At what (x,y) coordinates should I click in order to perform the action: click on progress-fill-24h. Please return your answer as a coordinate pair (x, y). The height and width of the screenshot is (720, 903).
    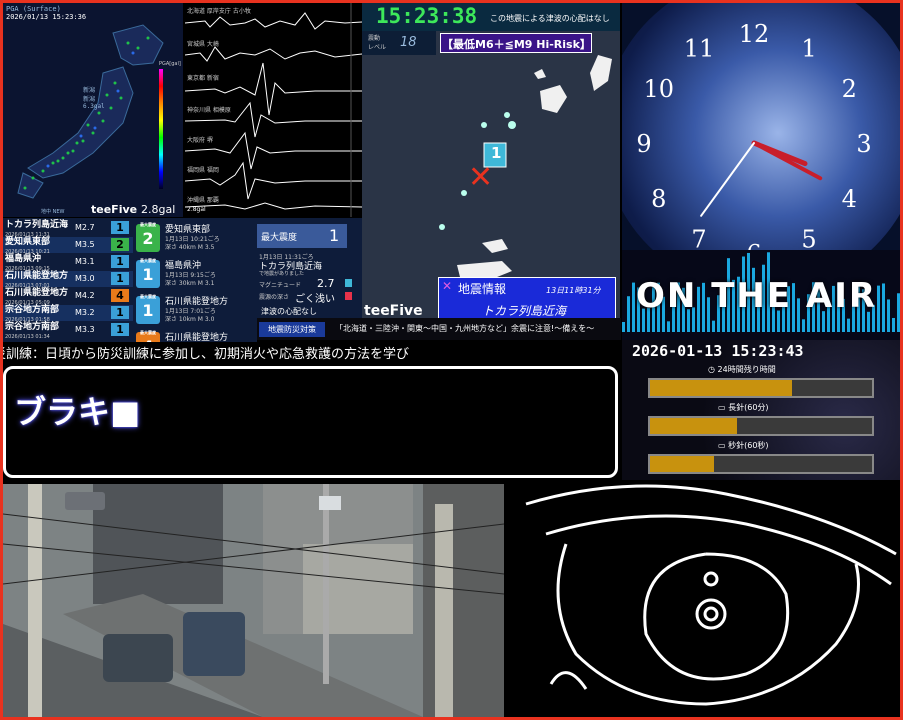
    Looking at the image, I should click on (721, 388).